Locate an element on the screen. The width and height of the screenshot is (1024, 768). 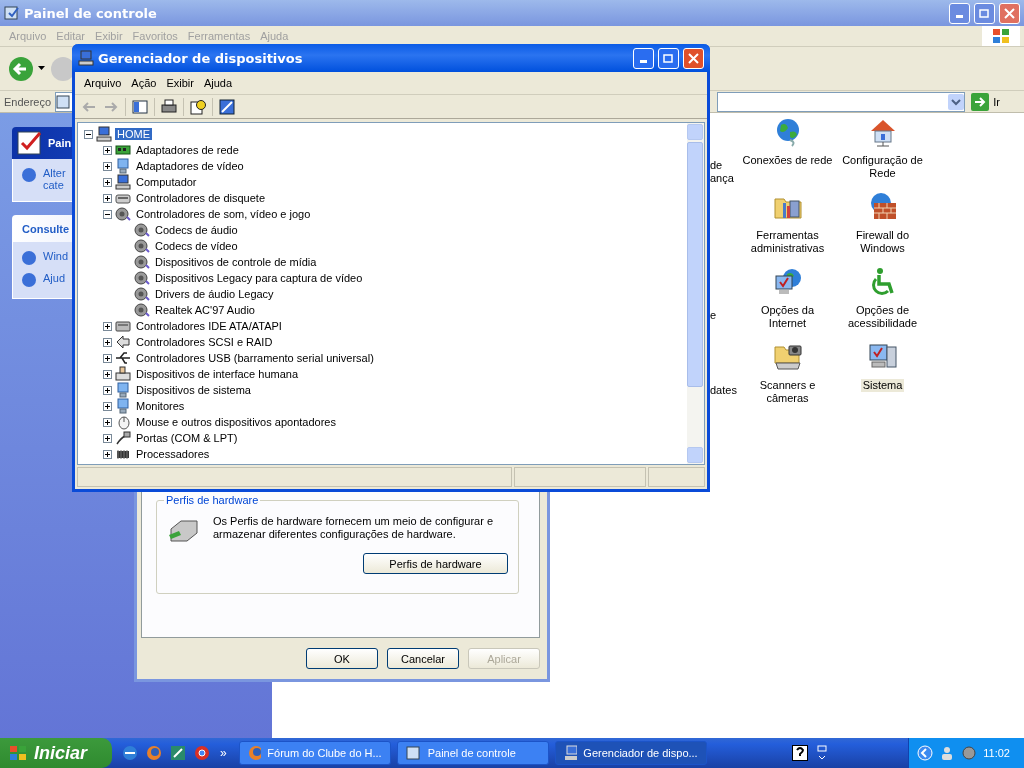
icon-label: Opções da Internet is located at coordinates (787, 317).